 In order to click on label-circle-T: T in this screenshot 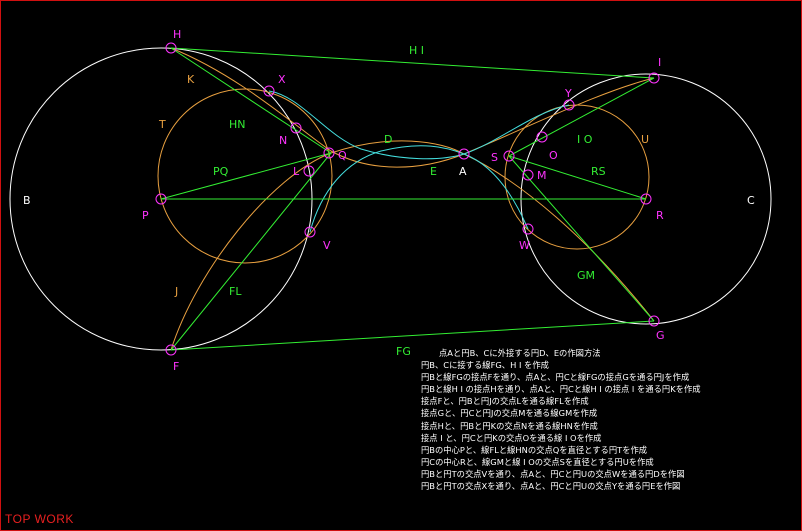, I will do `click(162, 124)`.